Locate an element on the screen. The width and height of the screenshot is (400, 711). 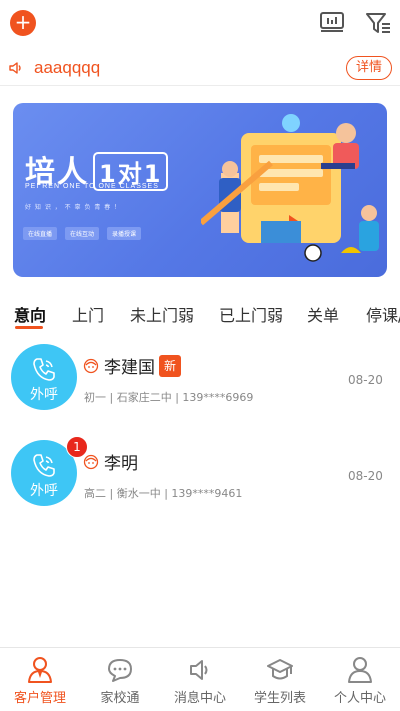
graduation-cap-icon is located at coordinates (280, 669).